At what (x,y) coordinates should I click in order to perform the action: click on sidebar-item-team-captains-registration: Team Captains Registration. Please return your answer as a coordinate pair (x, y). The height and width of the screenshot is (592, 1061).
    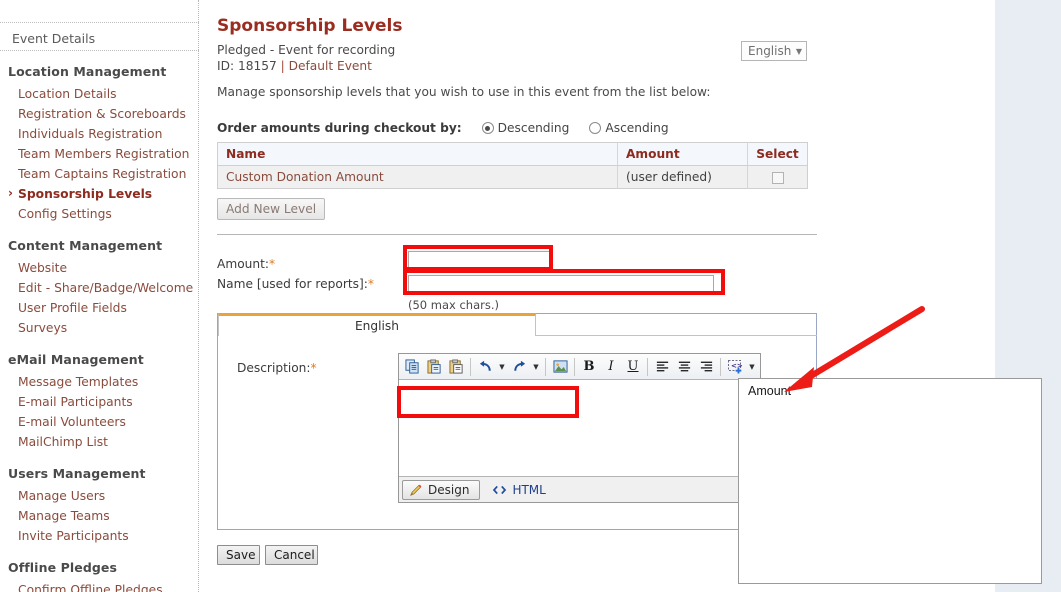
    Looking at the image, I should click on (99, 174).